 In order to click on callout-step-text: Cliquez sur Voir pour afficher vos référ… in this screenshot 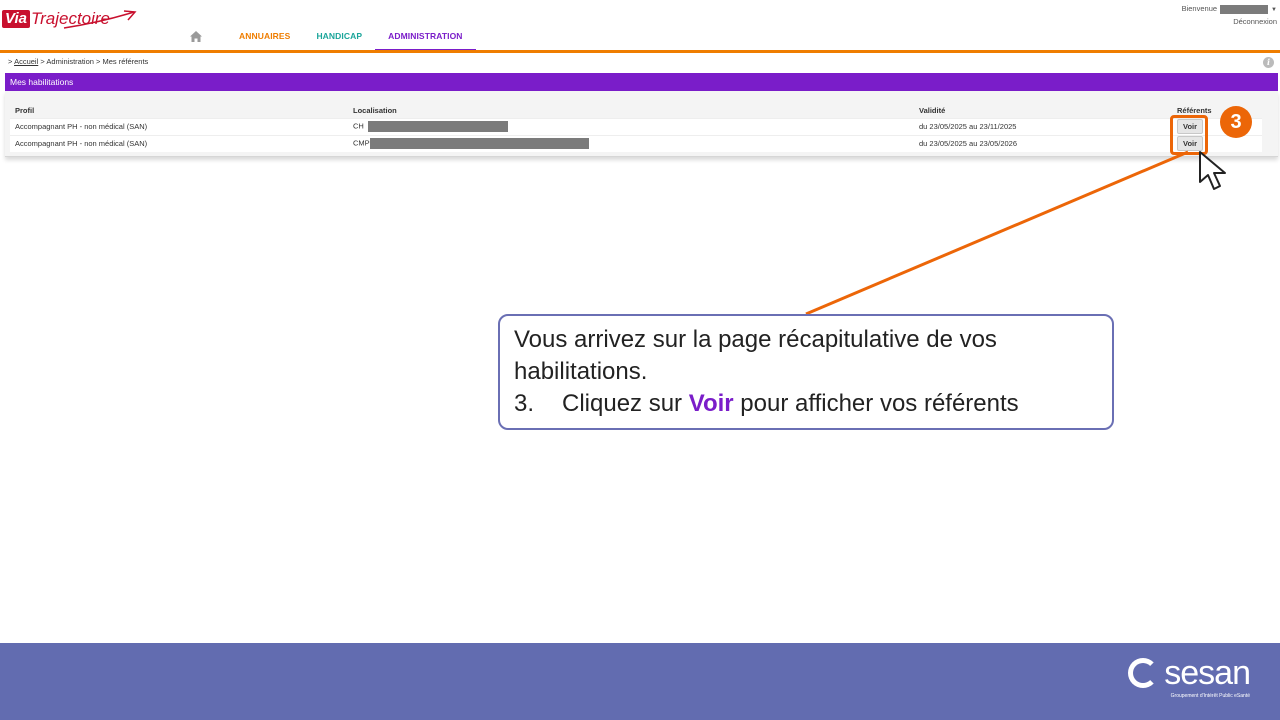, I will do `click(790, 404)`.